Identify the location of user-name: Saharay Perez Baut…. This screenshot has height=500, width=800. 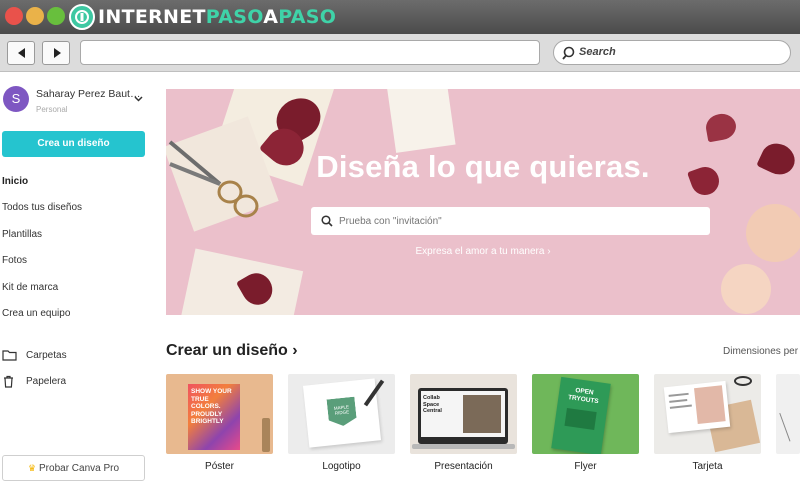
(88, 94).